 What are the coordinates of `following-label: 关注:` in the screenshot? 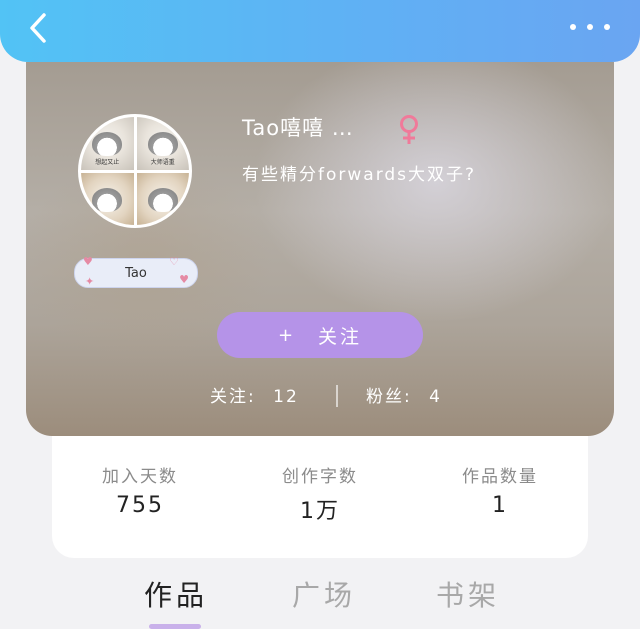 It's located at (233, 397).